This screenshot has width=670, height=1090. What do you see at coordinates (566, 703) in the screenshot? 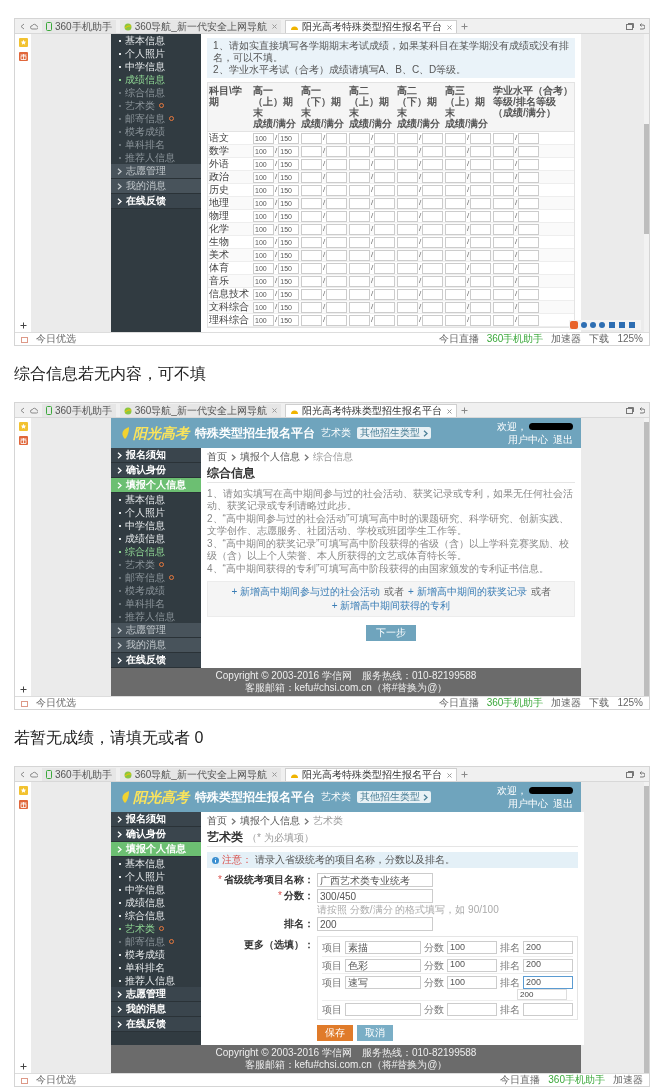
I see `status-item: 加速器` at bounding box center [566, 703].